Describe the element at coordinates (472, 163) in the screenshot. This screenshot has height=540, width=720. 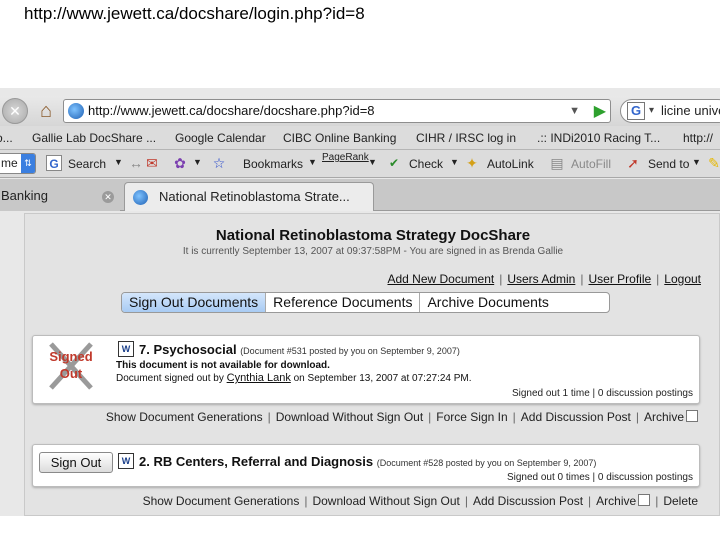
I see `magic-wand-icon: ✦` at that location.